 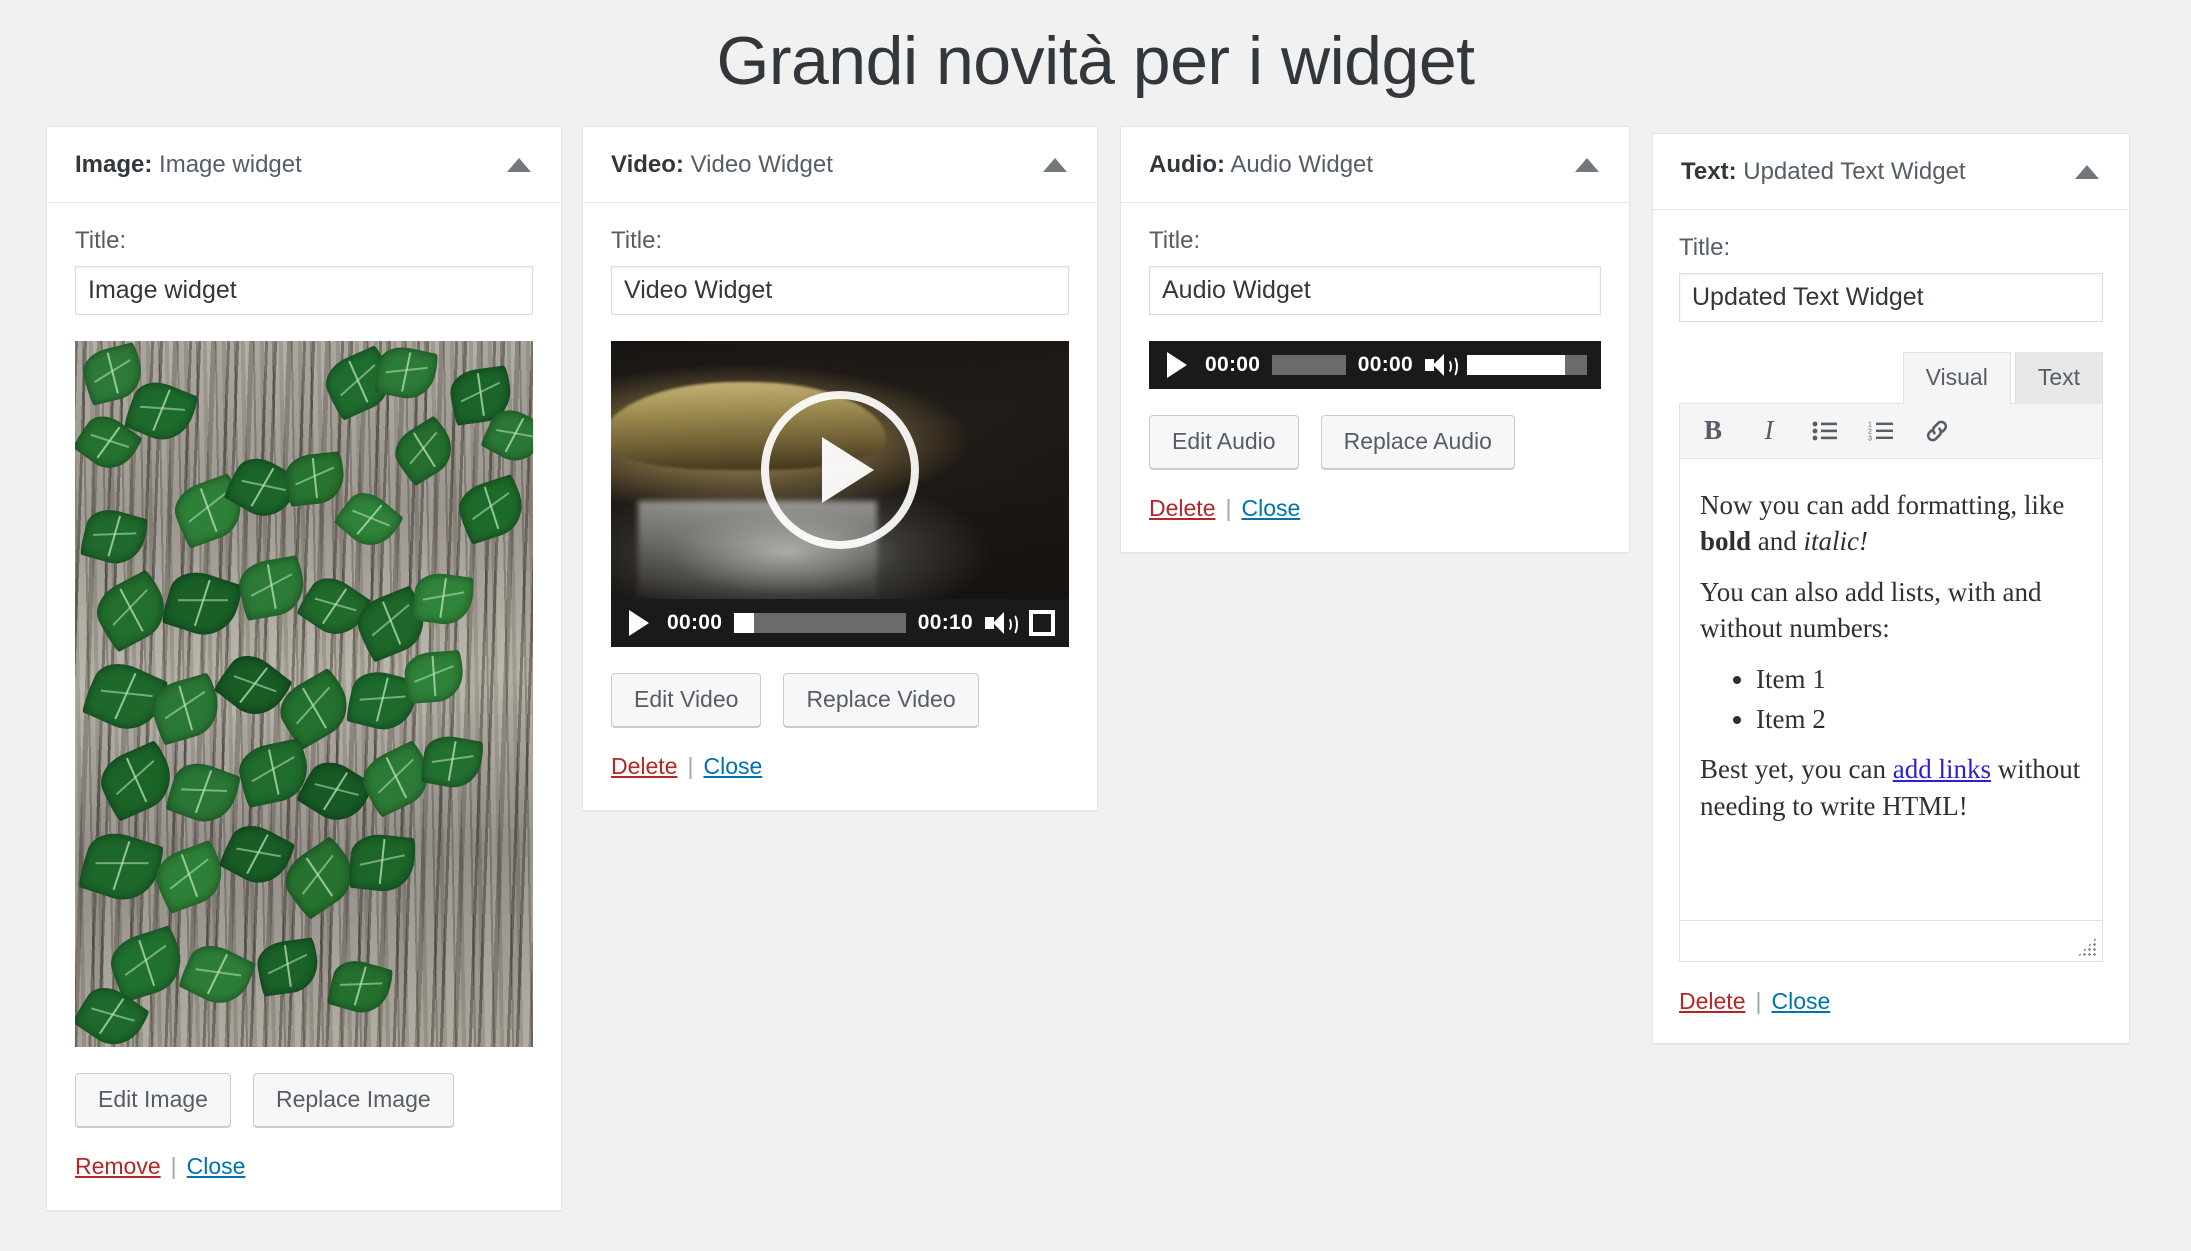 I want to click on audio-controls-bar: 00:00 00:00, so click(x=1375, y=365).